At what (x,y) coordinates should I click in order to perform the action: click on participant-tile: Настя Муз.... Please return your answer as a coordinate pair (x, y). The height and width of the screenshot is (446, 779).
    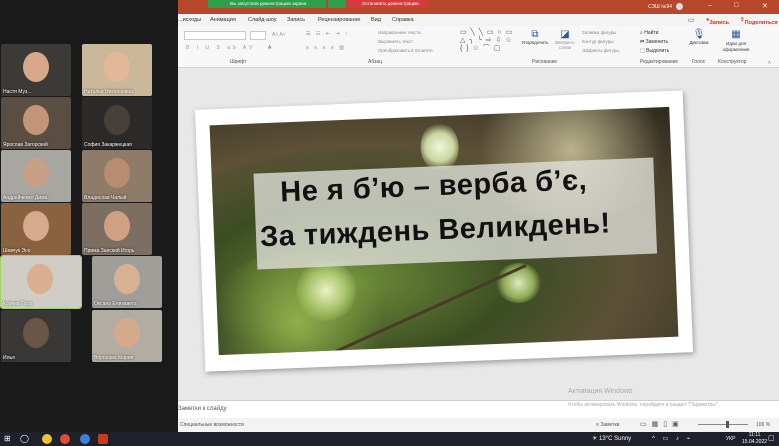
    Looking at the image, I should click on (36, 70).